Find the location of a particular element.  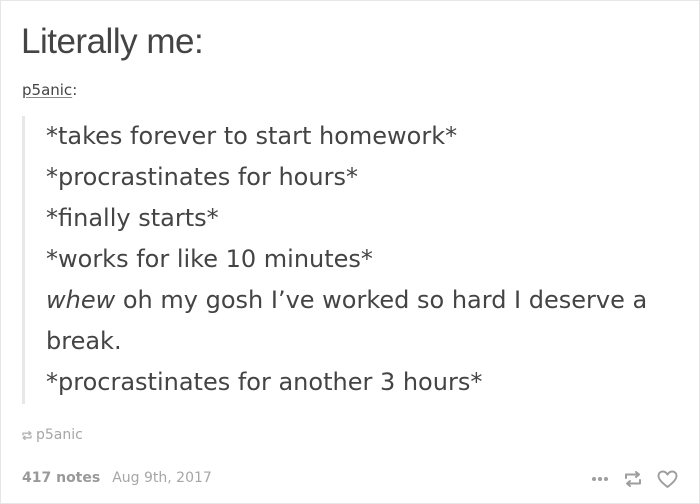

post-footer: 417 notes Aug 9th, 2017 is located at coordinates (117, 478).